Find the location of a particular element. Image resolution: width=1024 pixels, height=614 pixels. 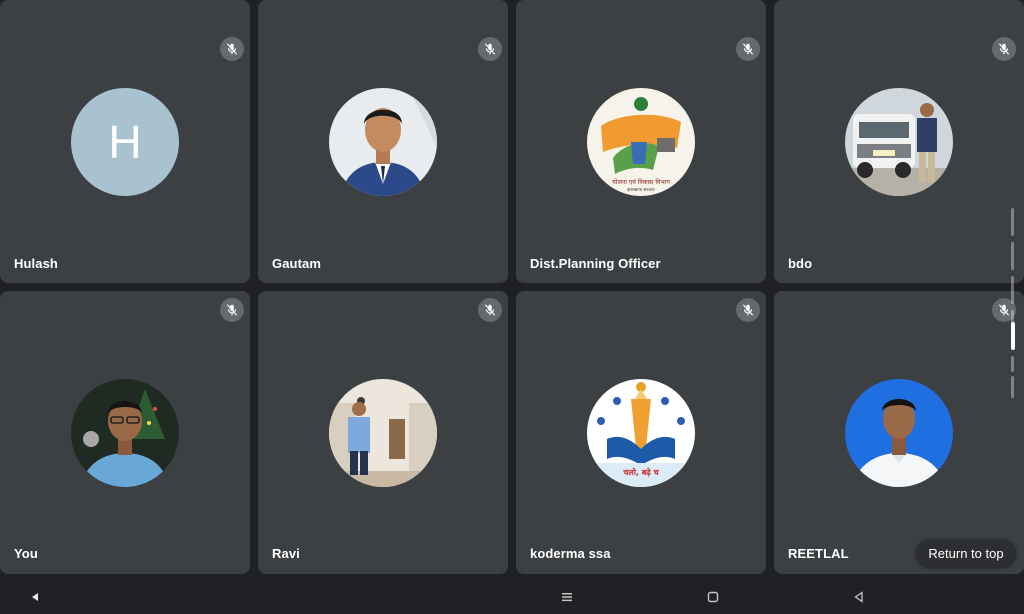

participant-tile-bdo: bdo is located at coordinates (899, 141).